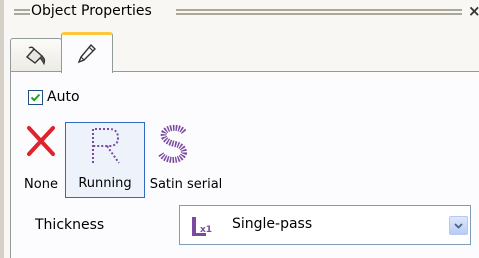  What do you see at coordinates (173, 144) in the screenshot?
I see `satin-s-icon` at bounding box center [173, 144].